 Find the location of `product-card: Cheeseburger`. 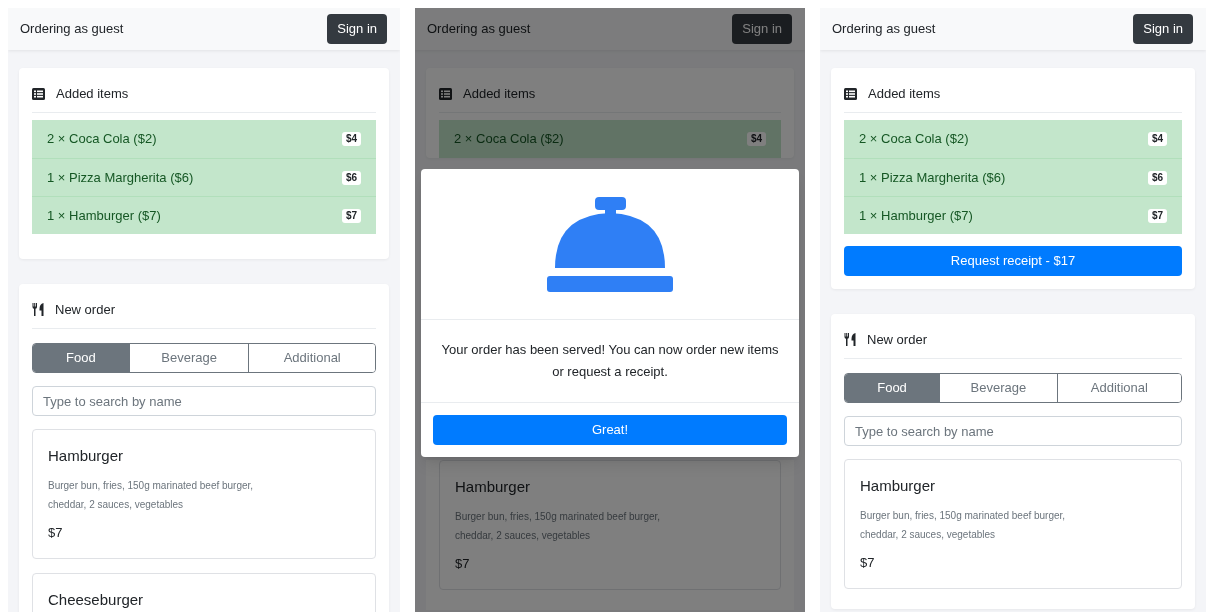

product-card: Cheeseburger is located at coordinates (204, 592).